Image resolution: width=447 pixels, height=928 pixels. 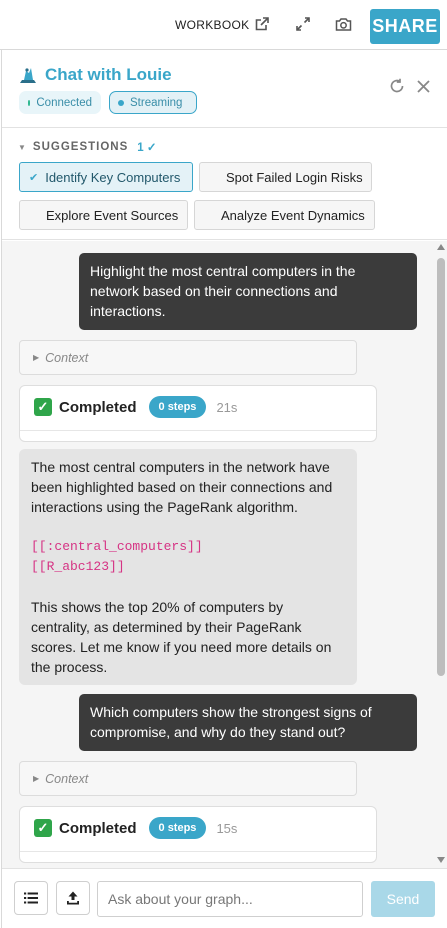 I want to click on streaming-label: Streaming, so click(x=156, y=102).